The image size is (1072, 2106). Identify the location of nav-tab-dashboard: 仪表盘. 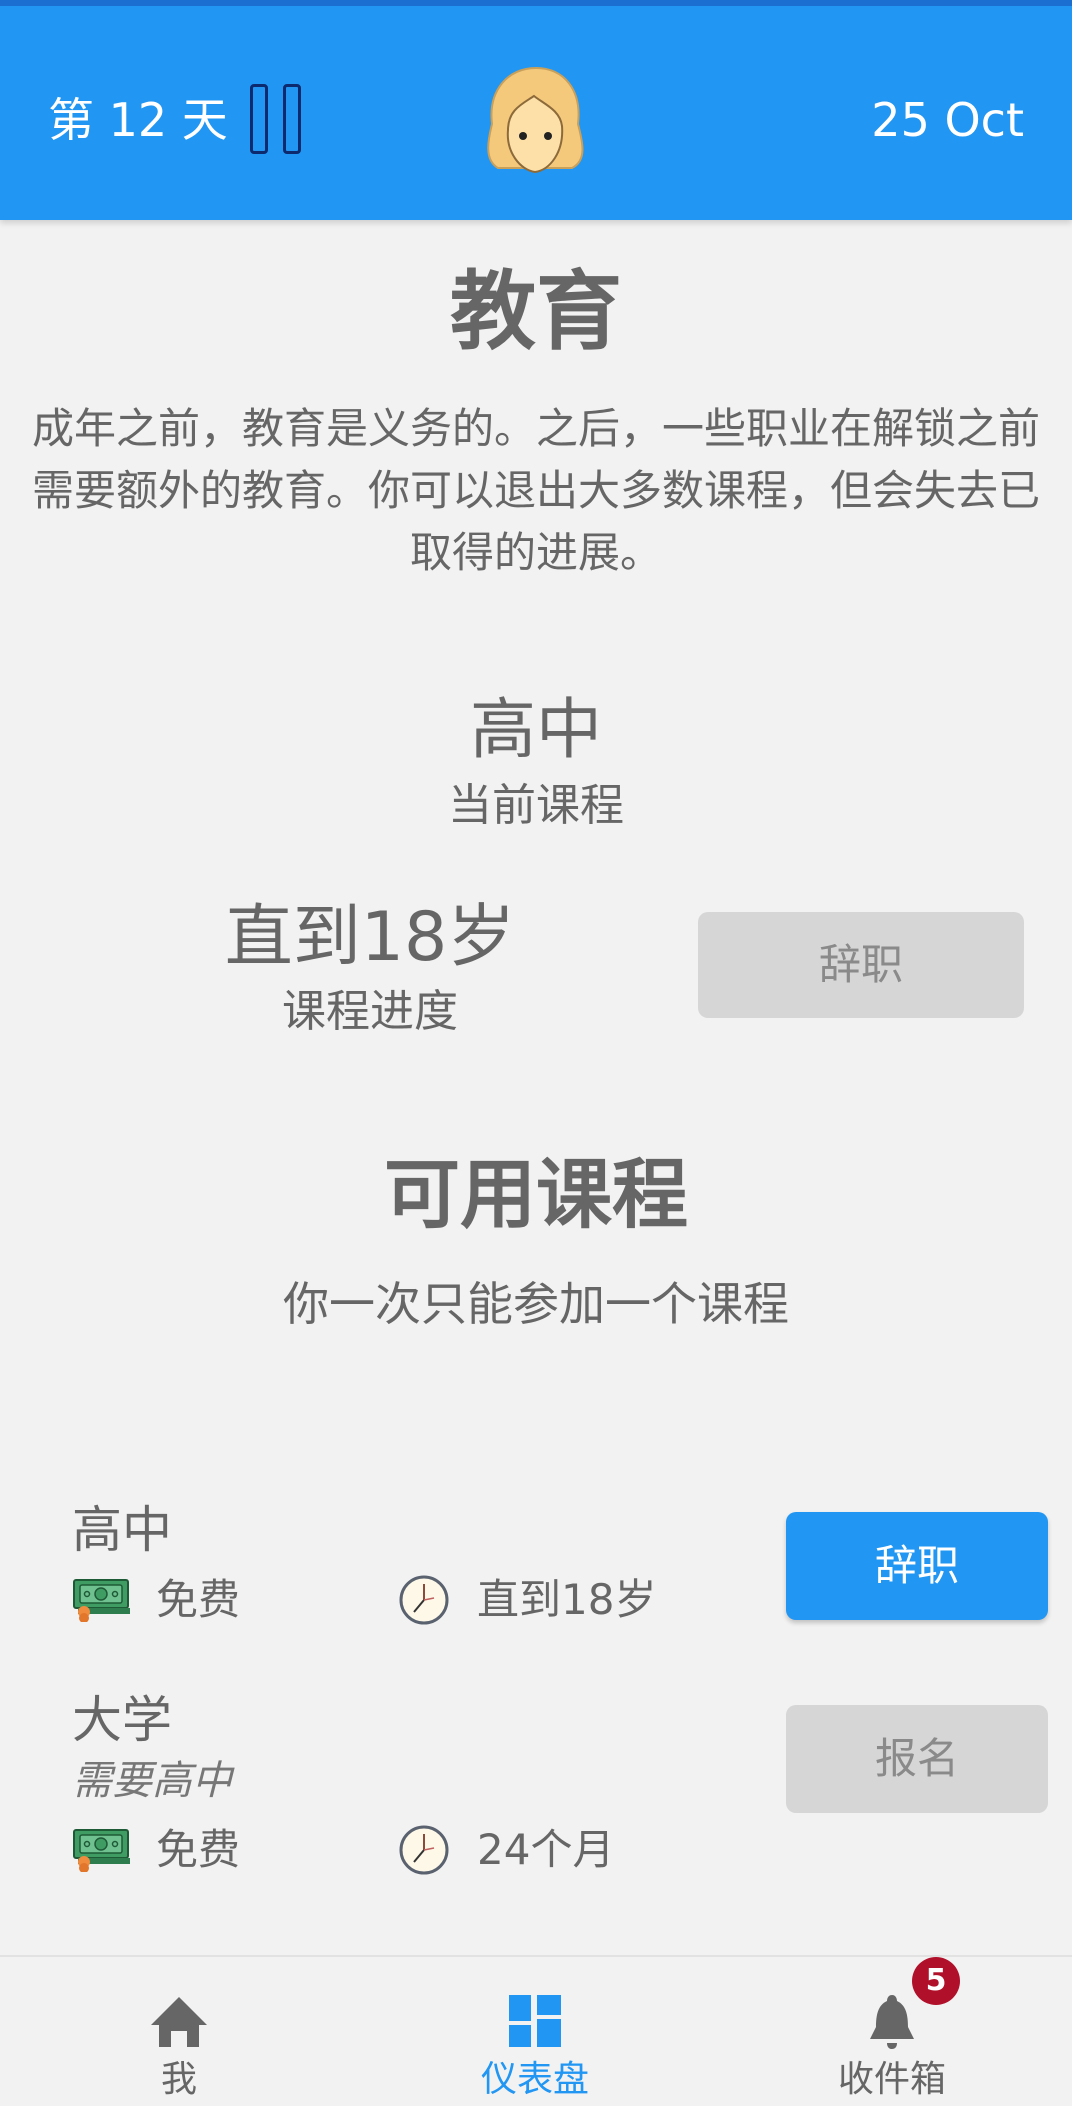
(535, 2031).